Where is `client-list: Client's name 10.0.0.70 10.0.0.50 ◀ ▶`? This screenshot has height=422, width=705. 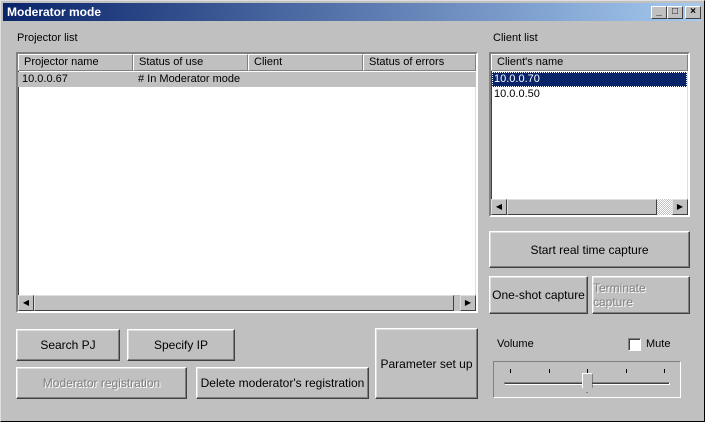 client-list: Client's name 10.0.0.70 10.0.0.50 ◀ ▶ is located at coordinates (589, 134).